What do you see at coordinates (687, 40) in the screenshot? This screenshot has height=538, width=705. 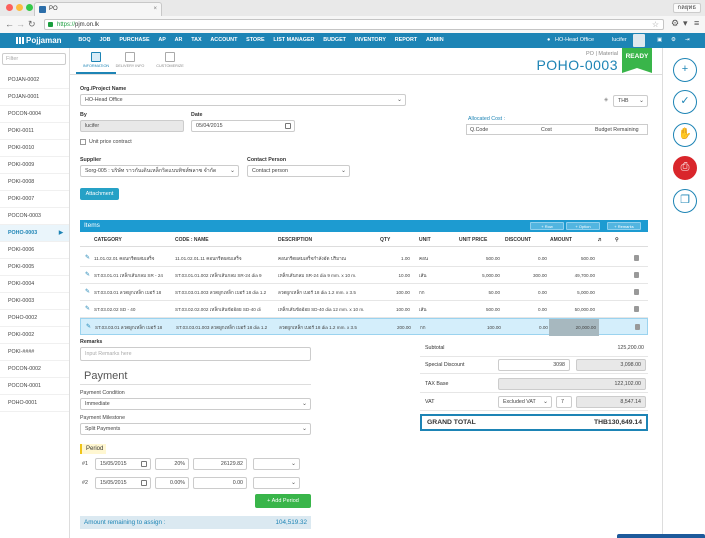 I see `logout-icon: ⇥` at bounding box center [687, 40].